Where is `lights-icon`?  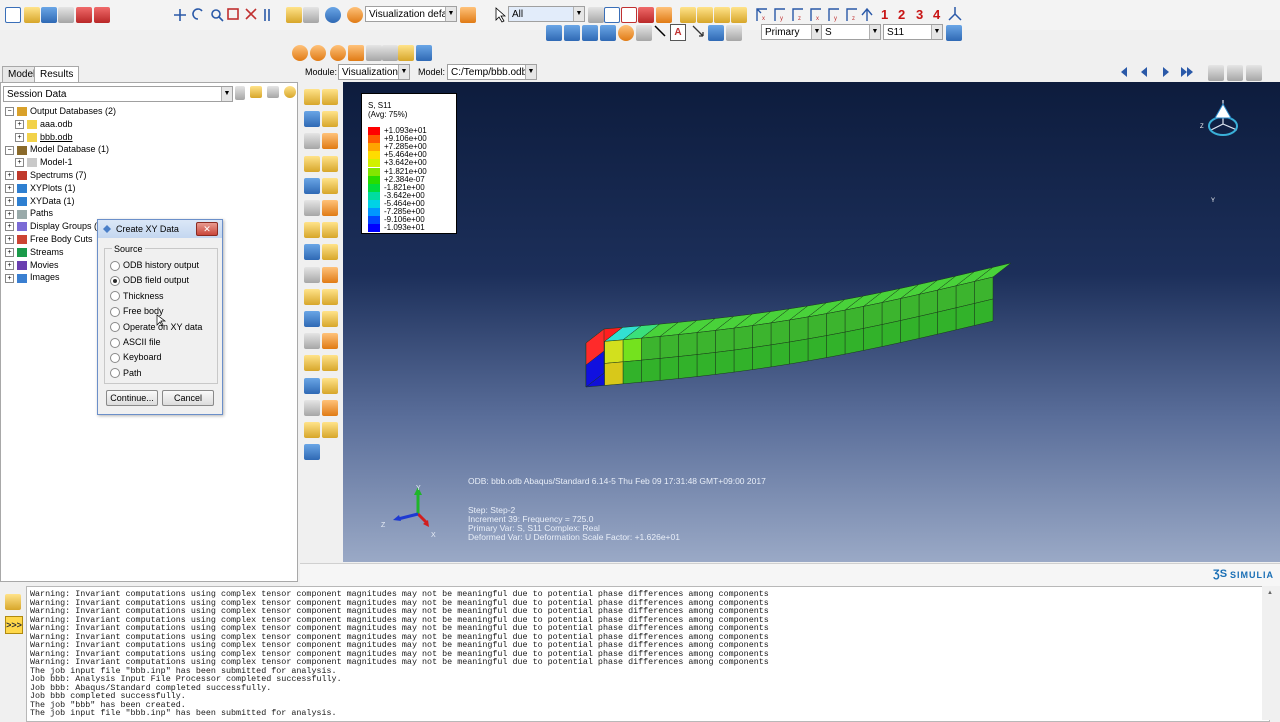 lights-icon is located at coordinates (338, 53).